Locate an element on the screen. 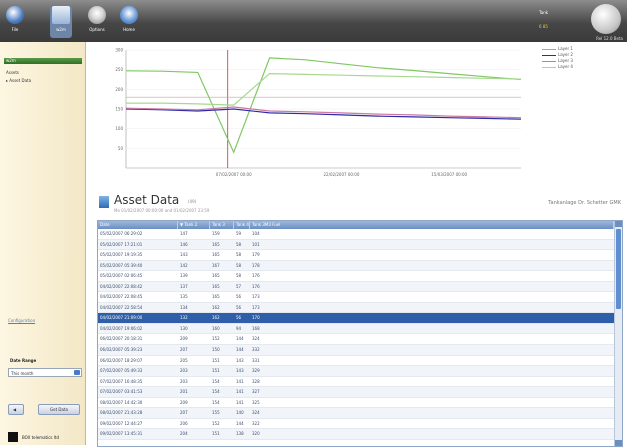 The image size is (627, 447). table-row: 04/02/2007 19:06:02 130 160 94 168 is located at coordinates (356, 329).